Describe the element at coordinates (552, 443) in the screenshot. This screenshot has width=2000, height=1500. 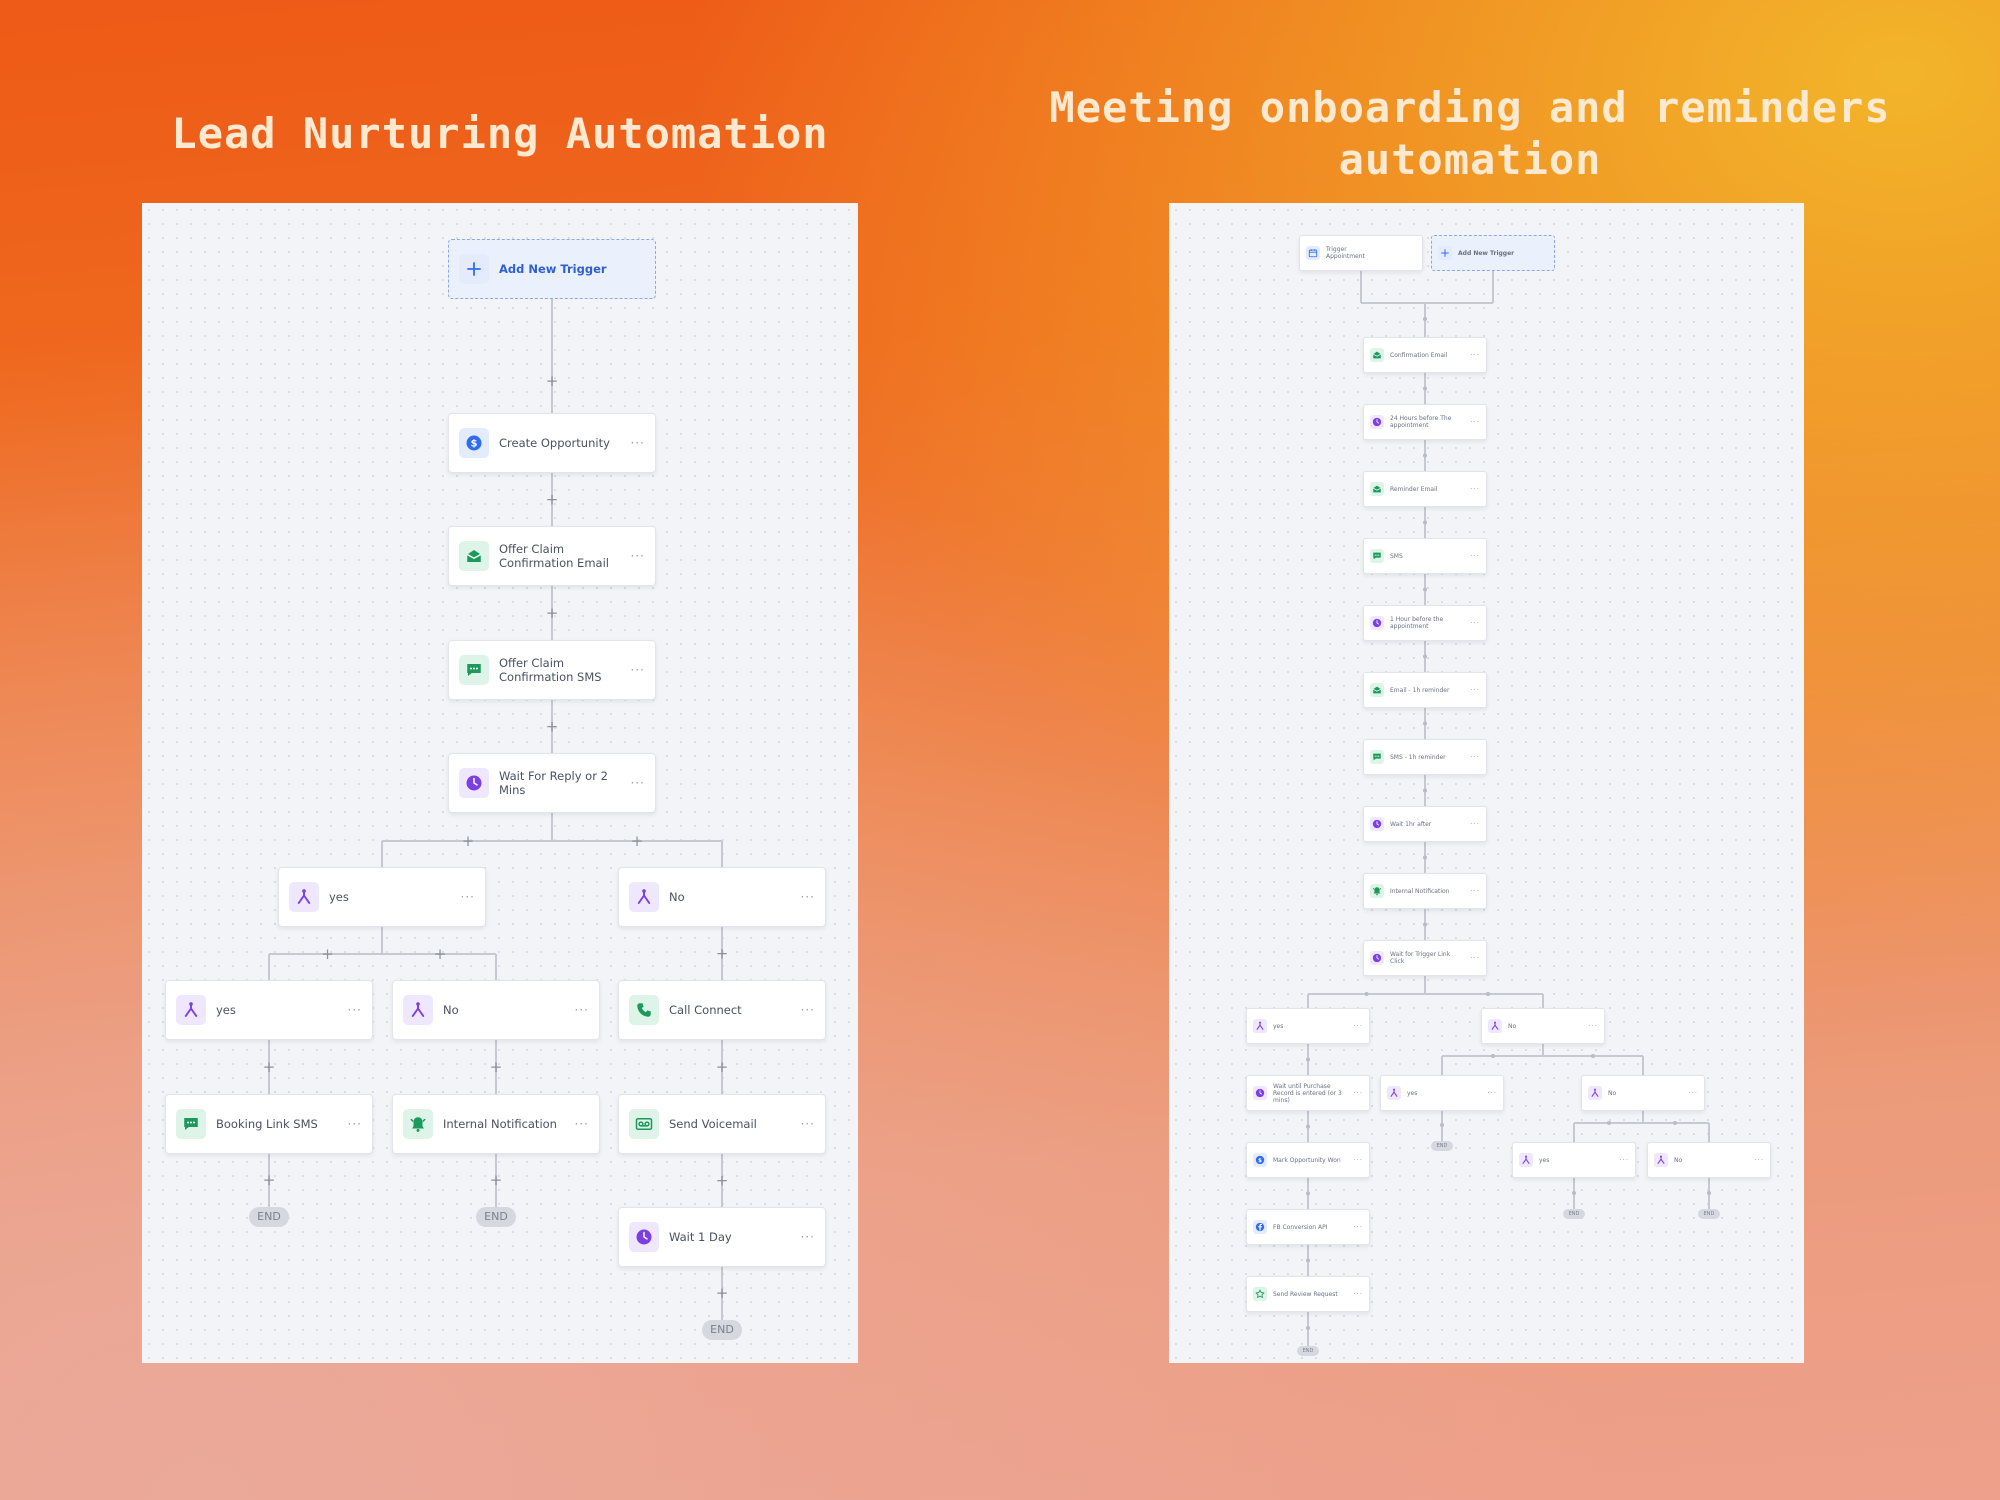
I see `node-create-opportunity: $ Create Opportunity ···` at that location.